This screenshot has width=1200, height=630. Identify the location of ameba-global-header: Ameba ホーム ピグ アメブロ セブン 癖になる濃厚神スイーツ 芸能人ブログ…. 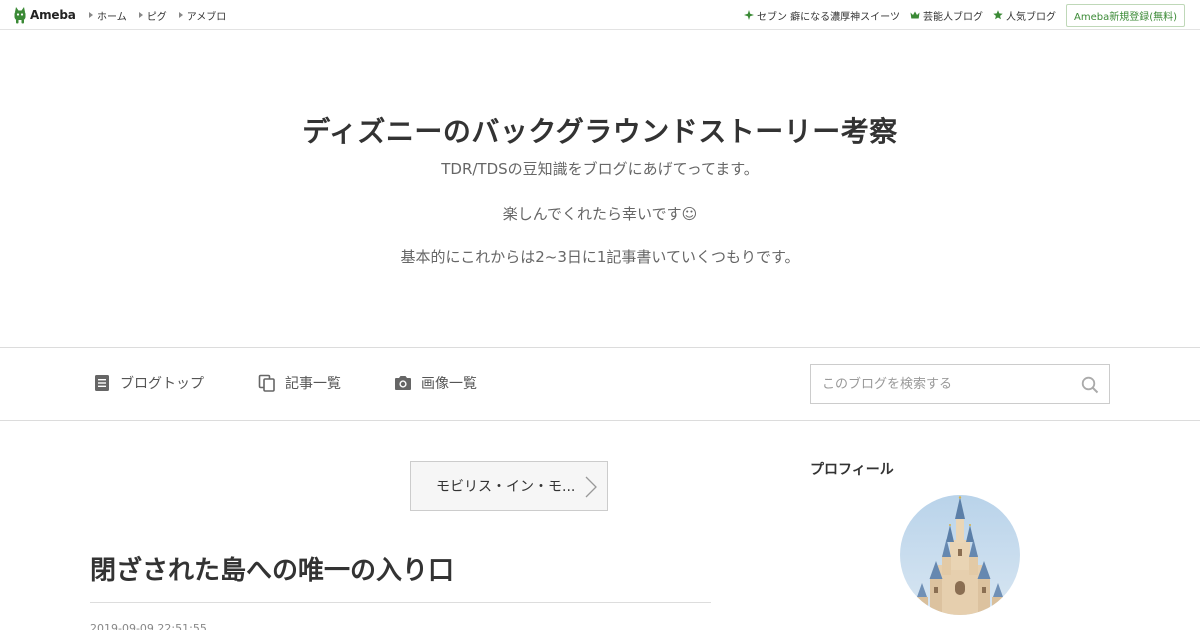
(600, 15).